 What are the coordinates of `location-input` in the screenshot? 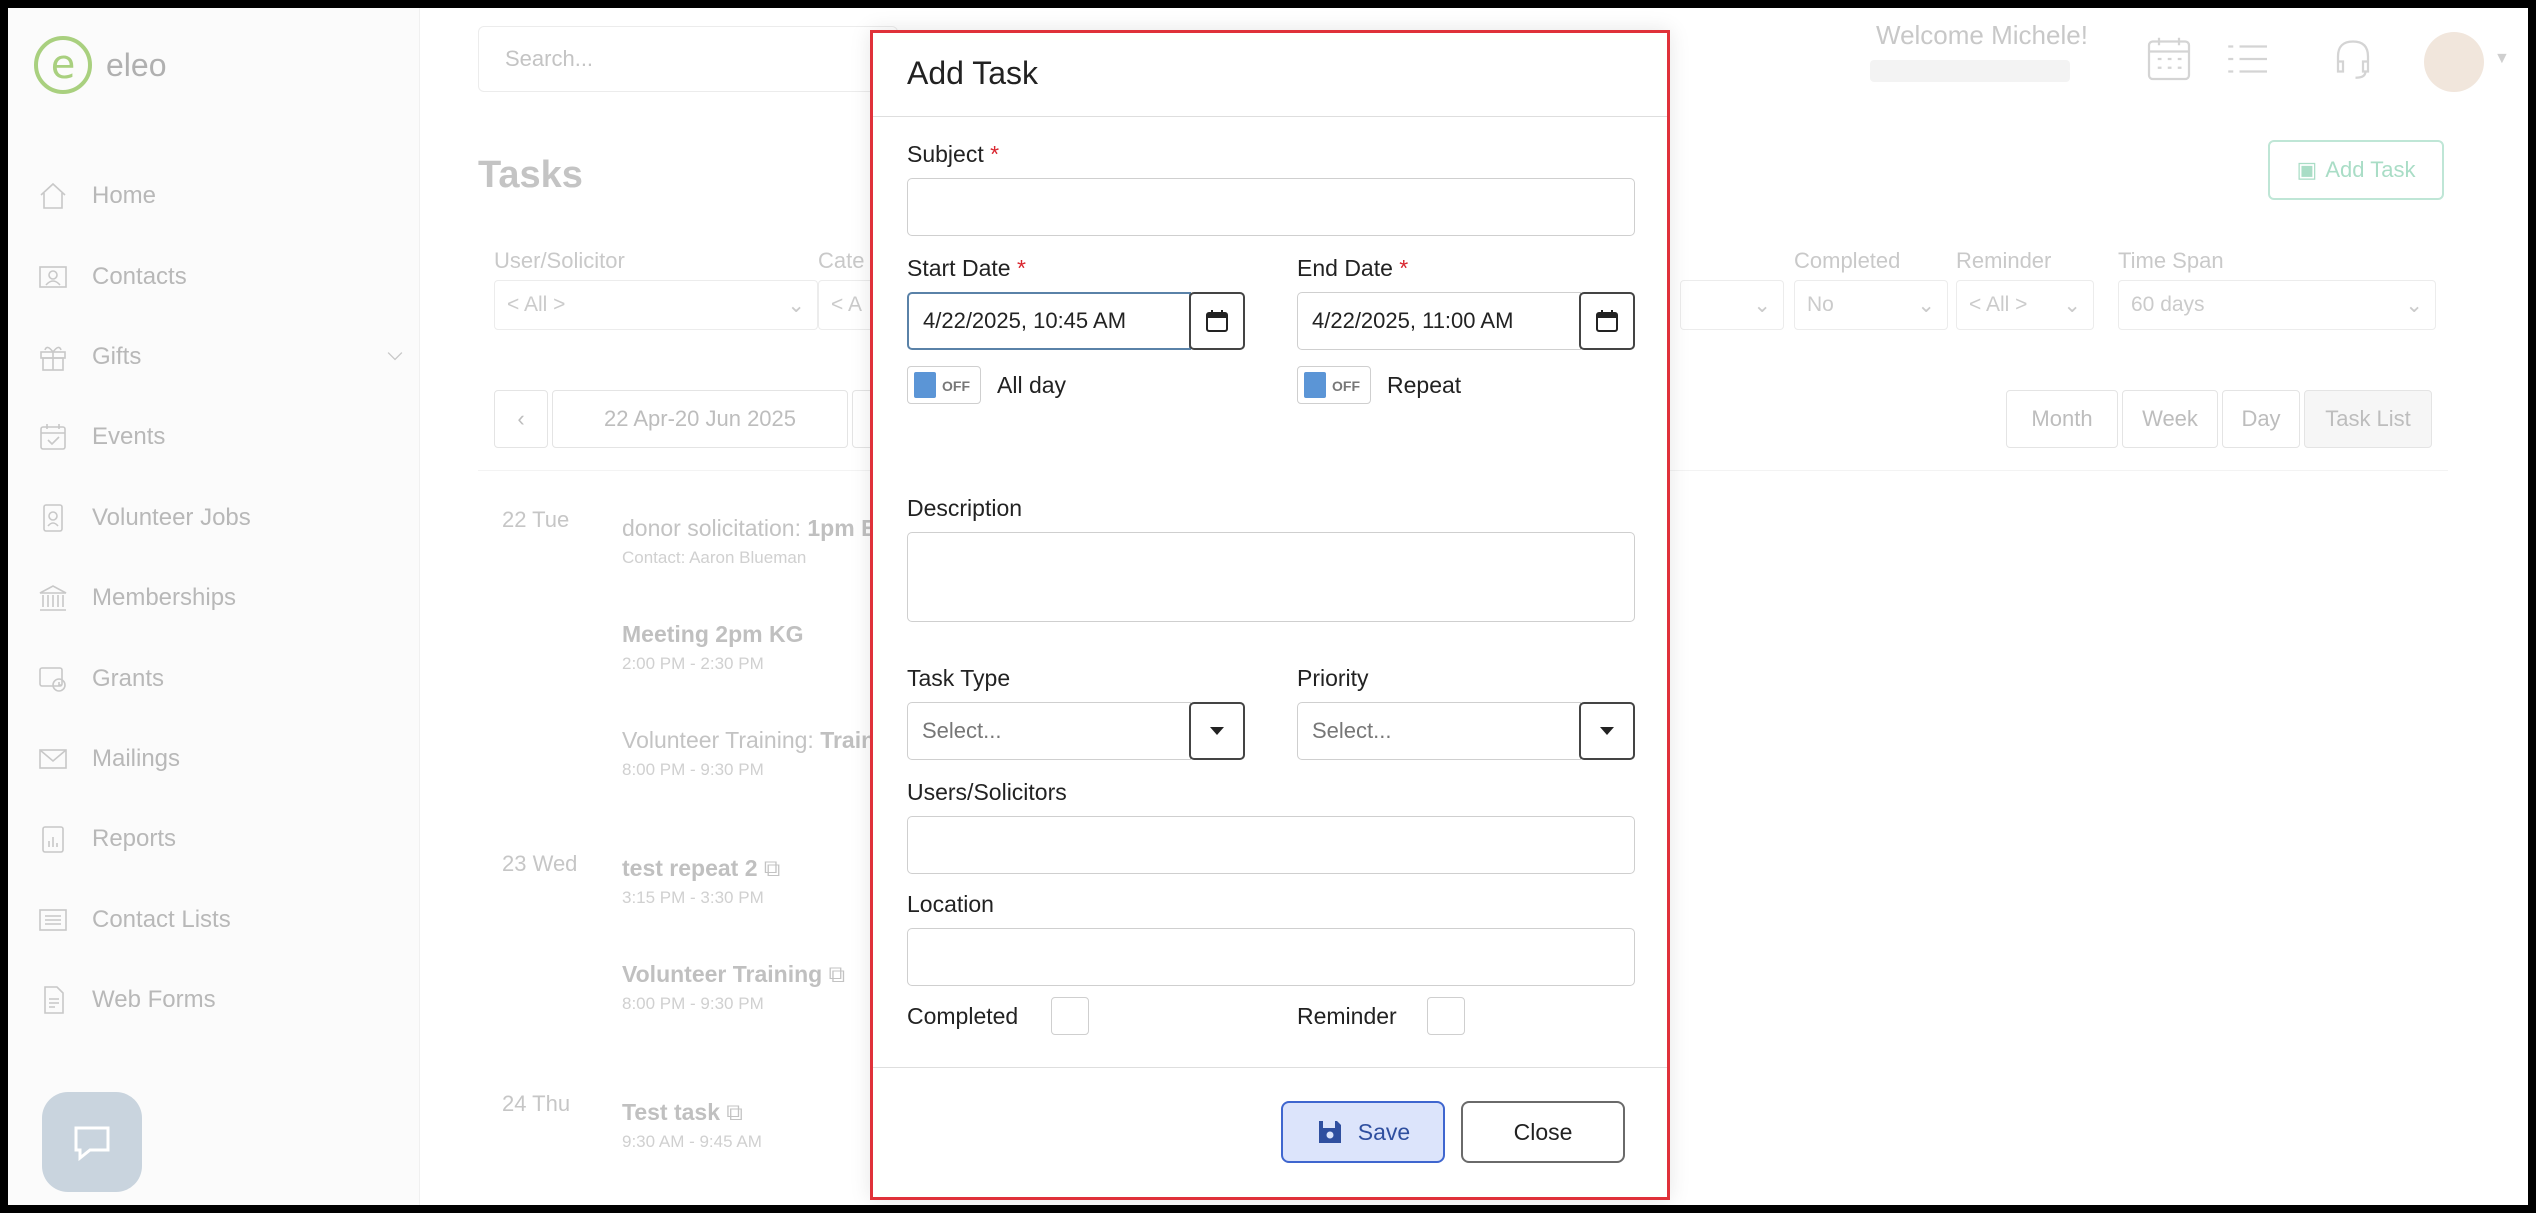 It's located at (1271, 957).